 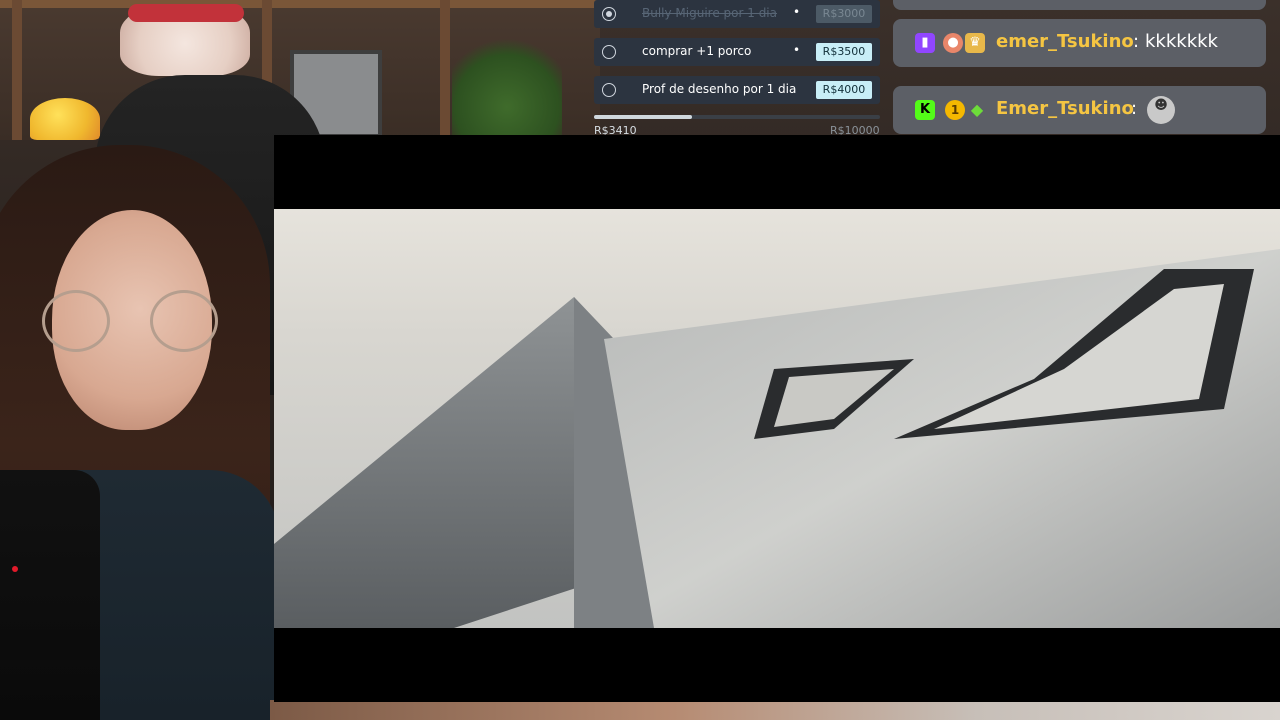 What do you see at coordinates (1181, 41) in the screenshot?
I see `chat-text: kkkkkkk` at bounding box center [1181, 41].